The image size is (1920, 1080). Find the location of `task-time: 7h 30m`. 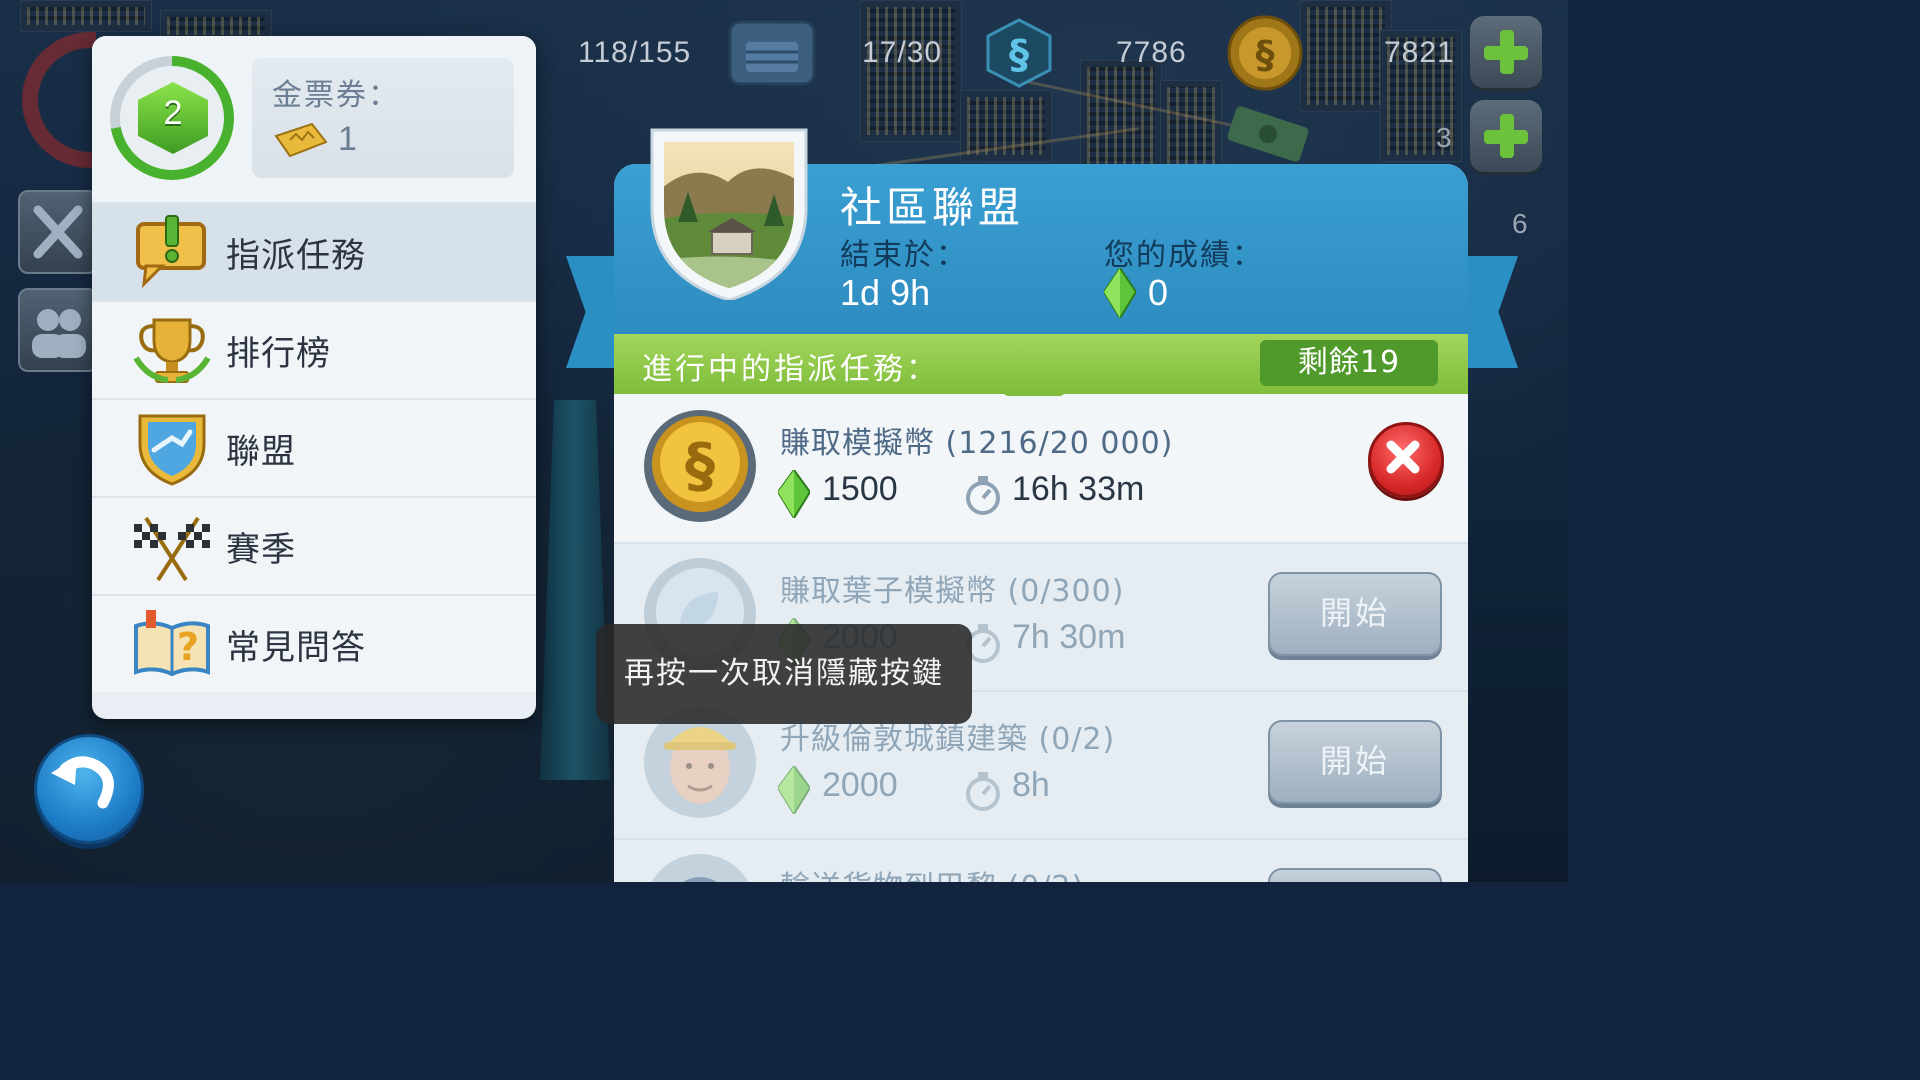

task-time: 7h 30m is located at coordinates (1069, 637).